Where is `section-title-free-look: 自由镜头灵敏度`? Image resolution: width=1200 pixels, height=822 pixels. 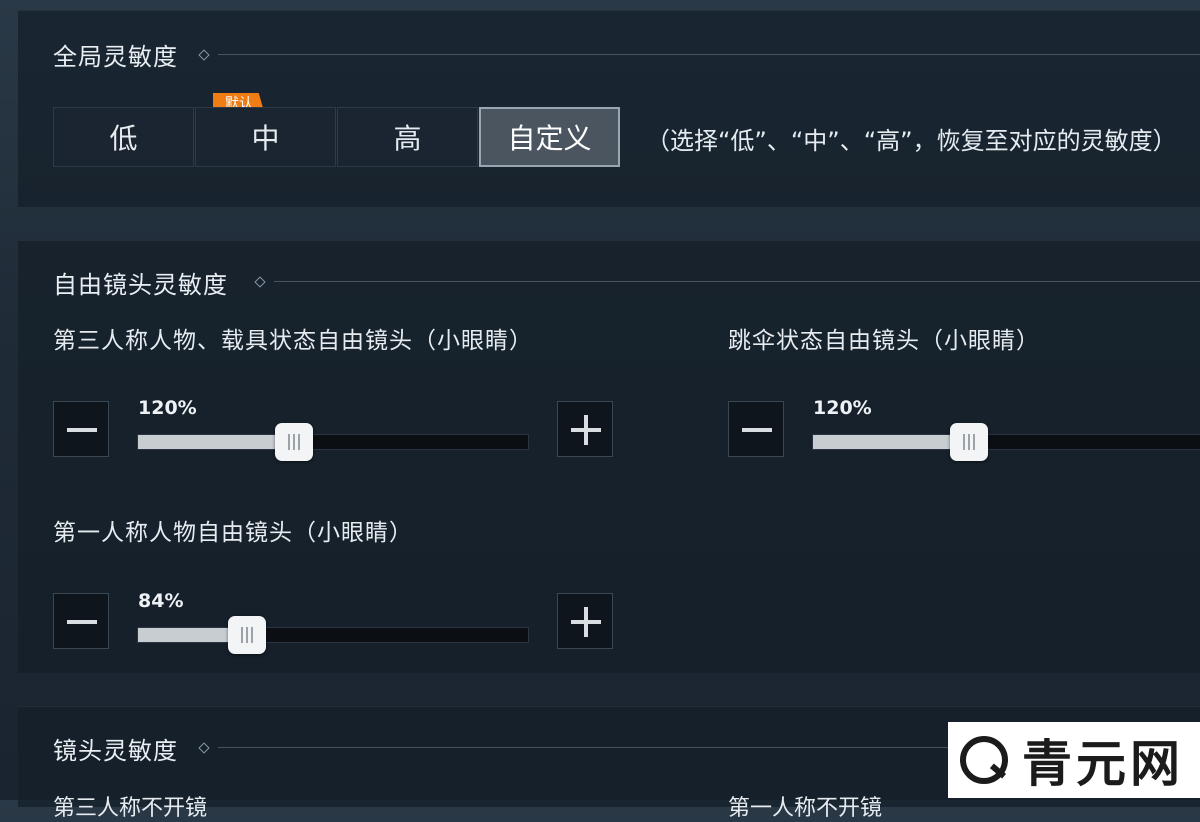
section-title-free-look: 自由镜头灵敏度 is located at coordinates (140, 285).